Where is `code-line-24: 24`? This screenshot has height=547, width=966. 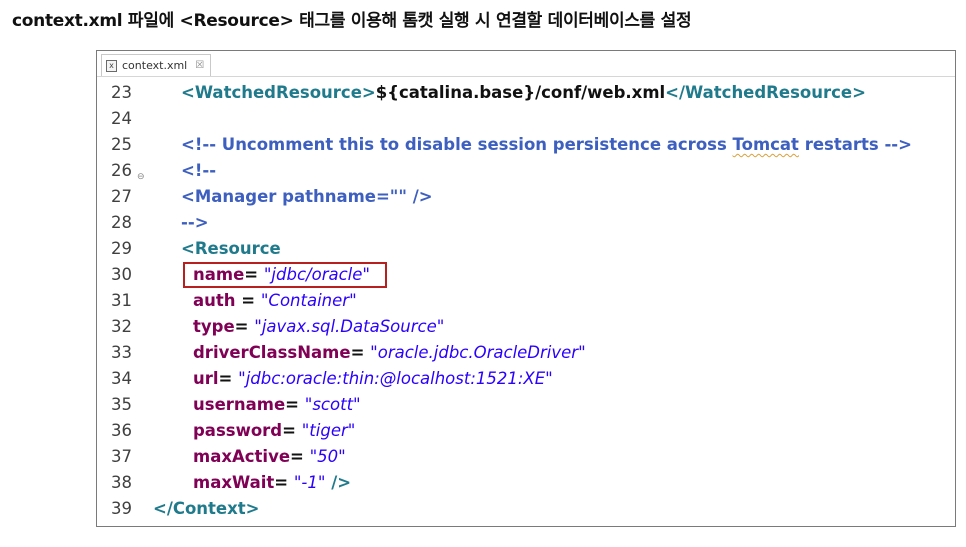 code-line-24: 24 is located at coordinates (526, 119).